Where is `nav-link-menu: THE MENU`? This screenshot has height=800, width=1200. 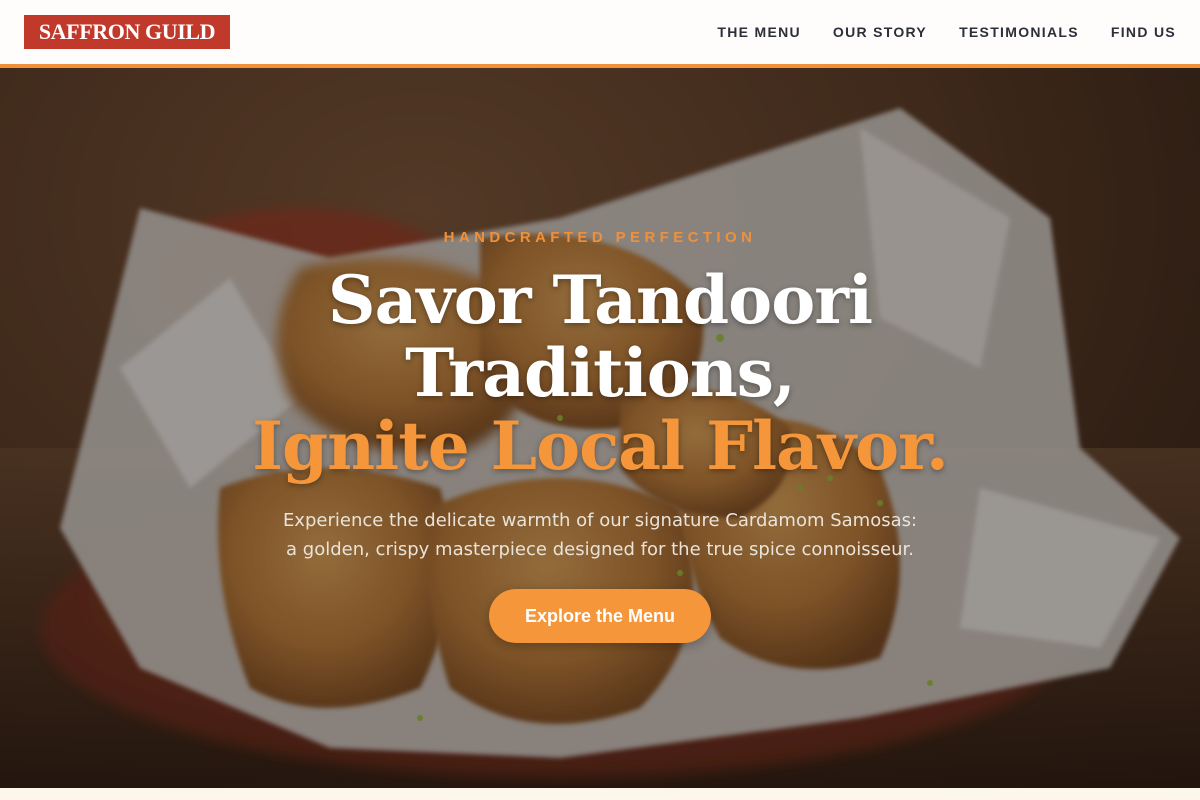 nav-link-menu: THE MENU is located at coordinates (759, 32).